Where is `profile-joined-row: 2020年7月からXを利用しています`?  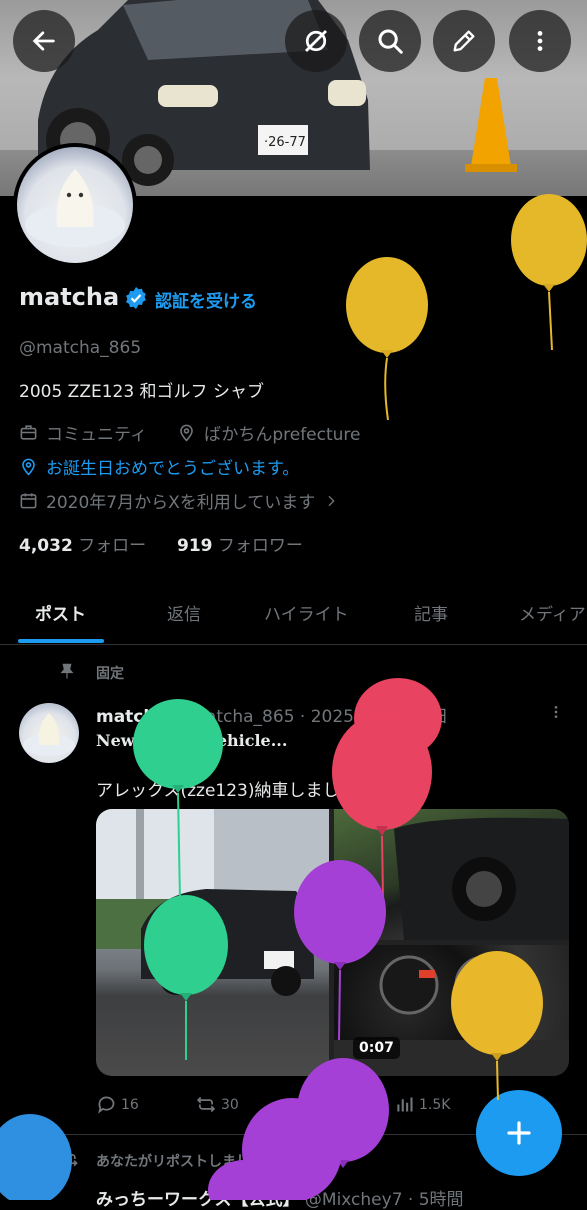
profile-joined-row: 2020年7月からXを利用しています is located at coordinates (179, 500).